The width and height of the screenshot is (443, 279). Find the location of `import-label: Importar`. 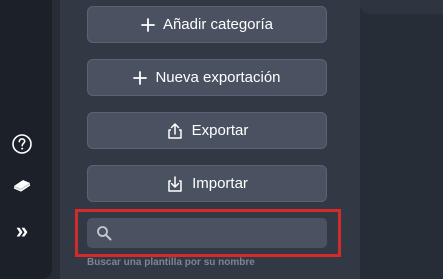

import-label: Importar is located at coordinates (220, 183).